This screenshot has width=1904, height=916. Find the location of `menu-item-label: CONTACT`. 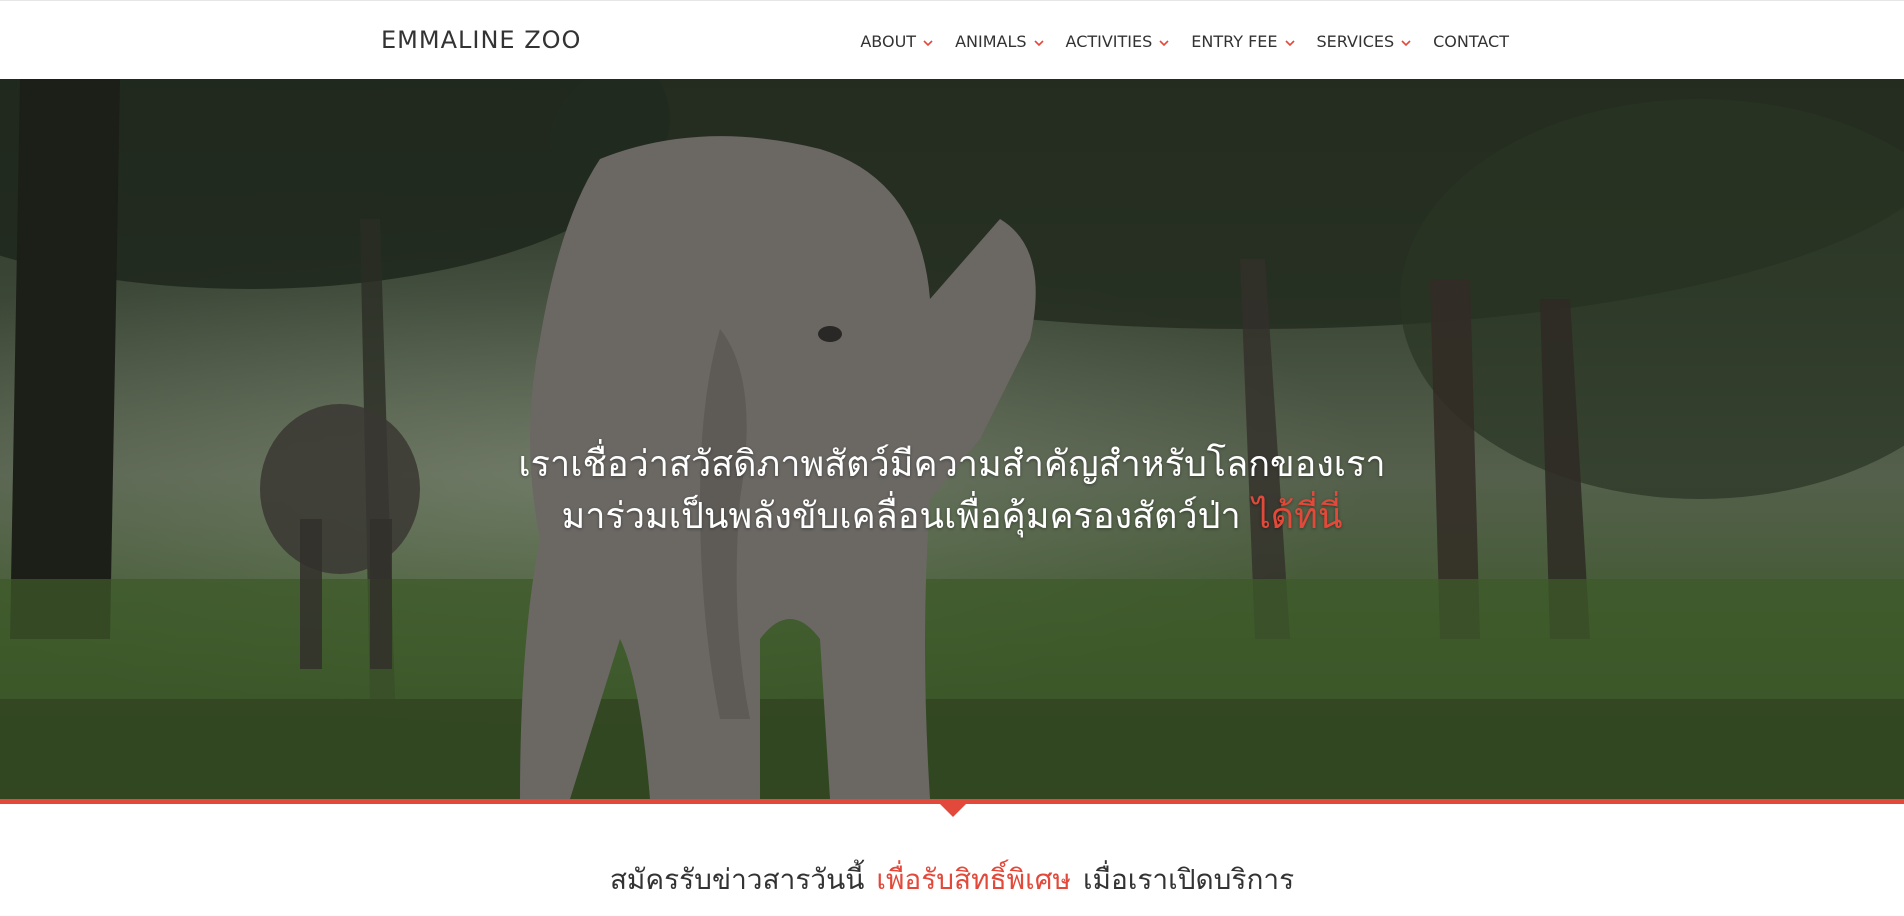

menu-item-label: CONTACT is located at coordinates (1471, 41).